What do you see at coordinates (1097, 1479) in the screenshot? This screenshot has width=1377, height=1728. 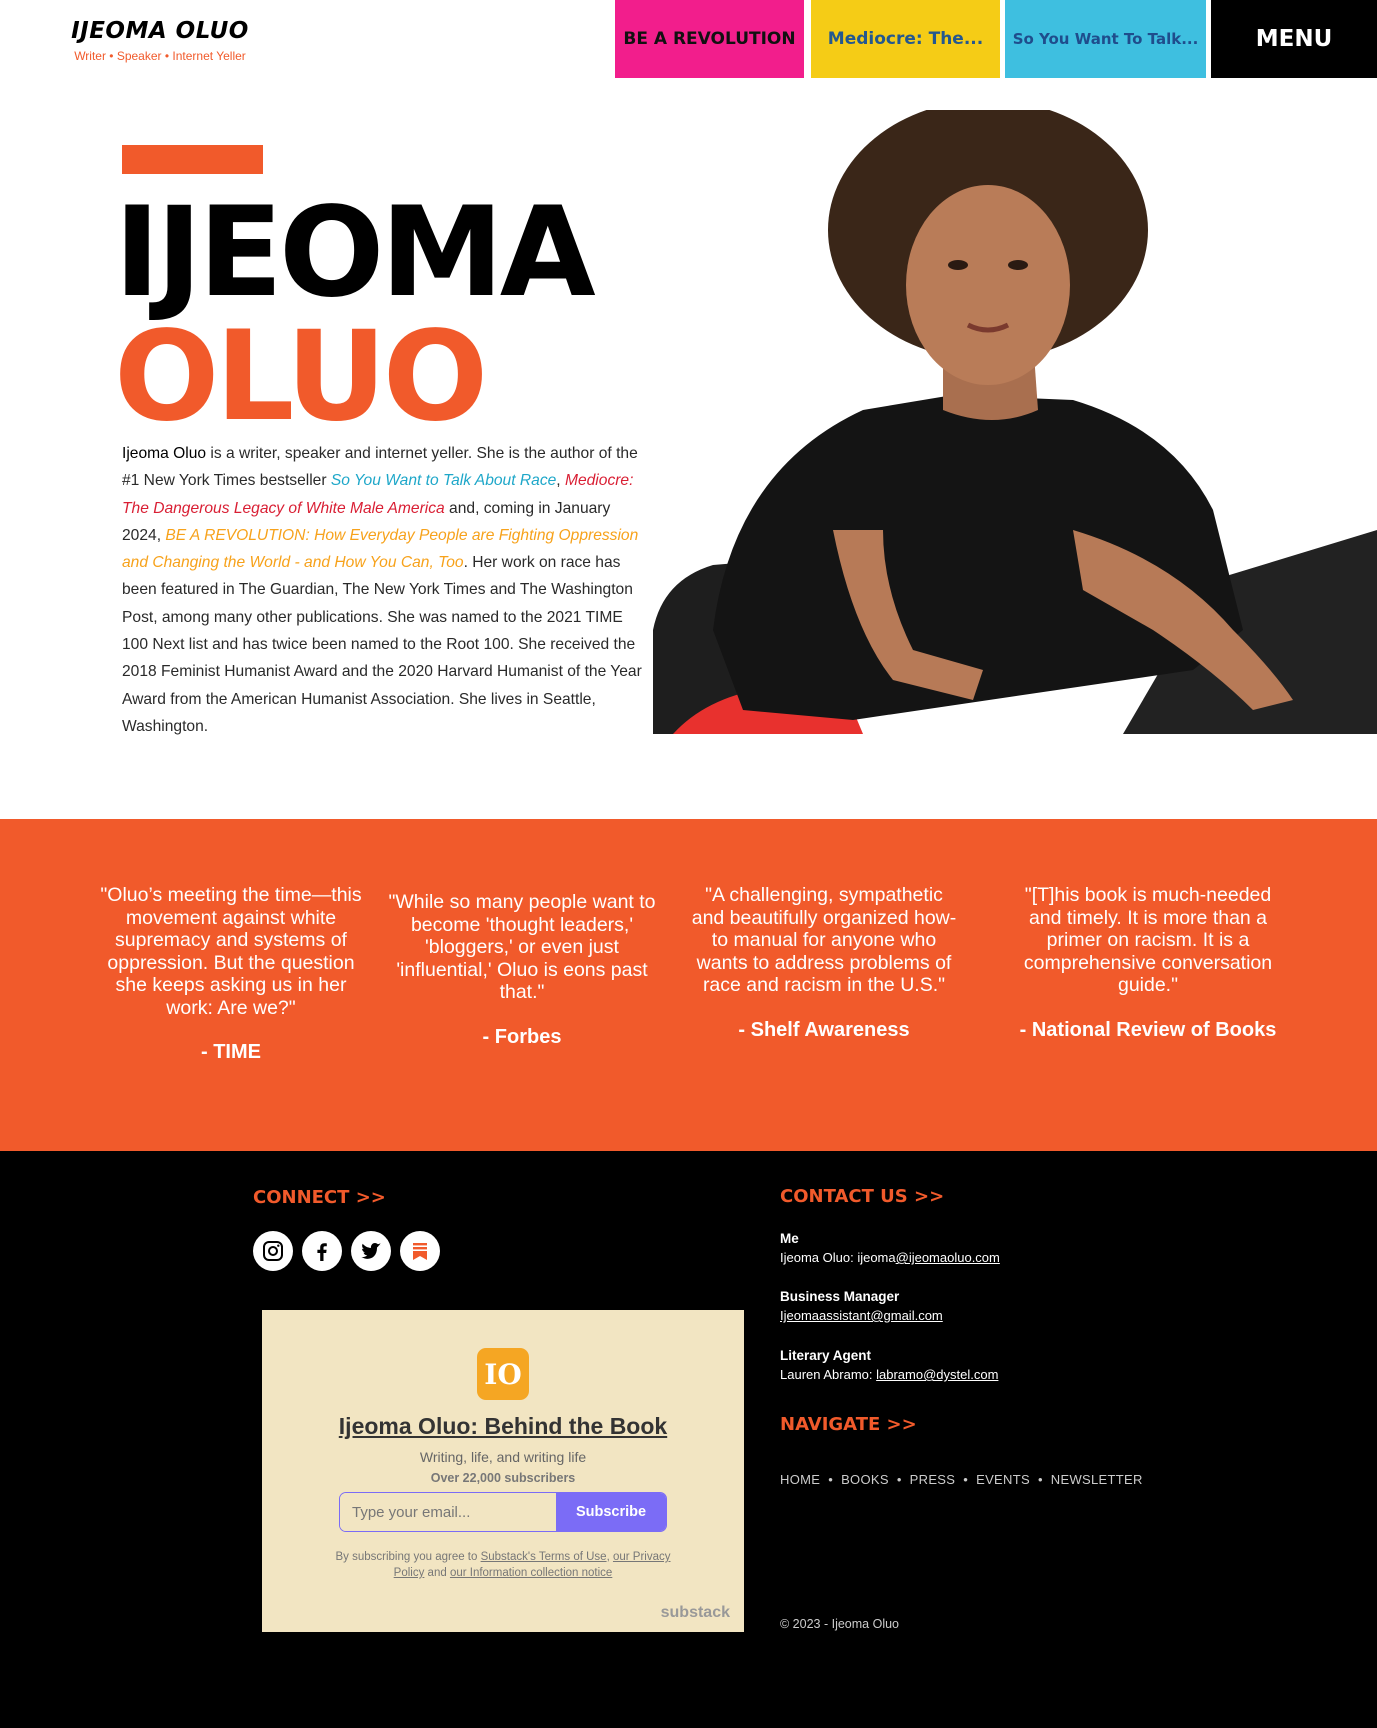 I see `footer-nav-newsletter: NEWSLETTER` at bounding box center [1097, 1479].